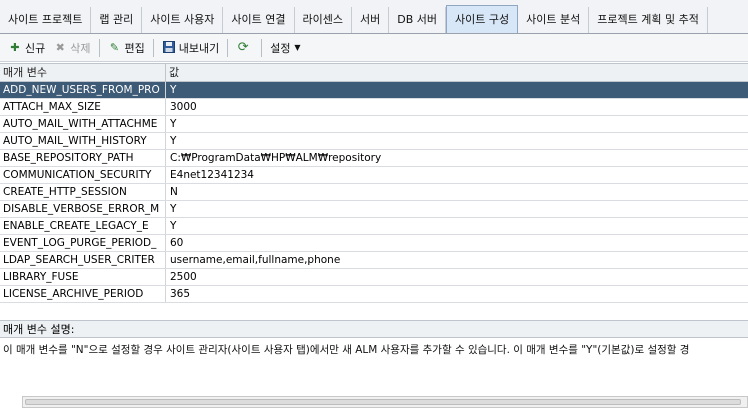  What do you see at coordinates (183, 277) in the screenshot?
I see `parameter-value-cell: 2500` at bounding box center [183, 277].